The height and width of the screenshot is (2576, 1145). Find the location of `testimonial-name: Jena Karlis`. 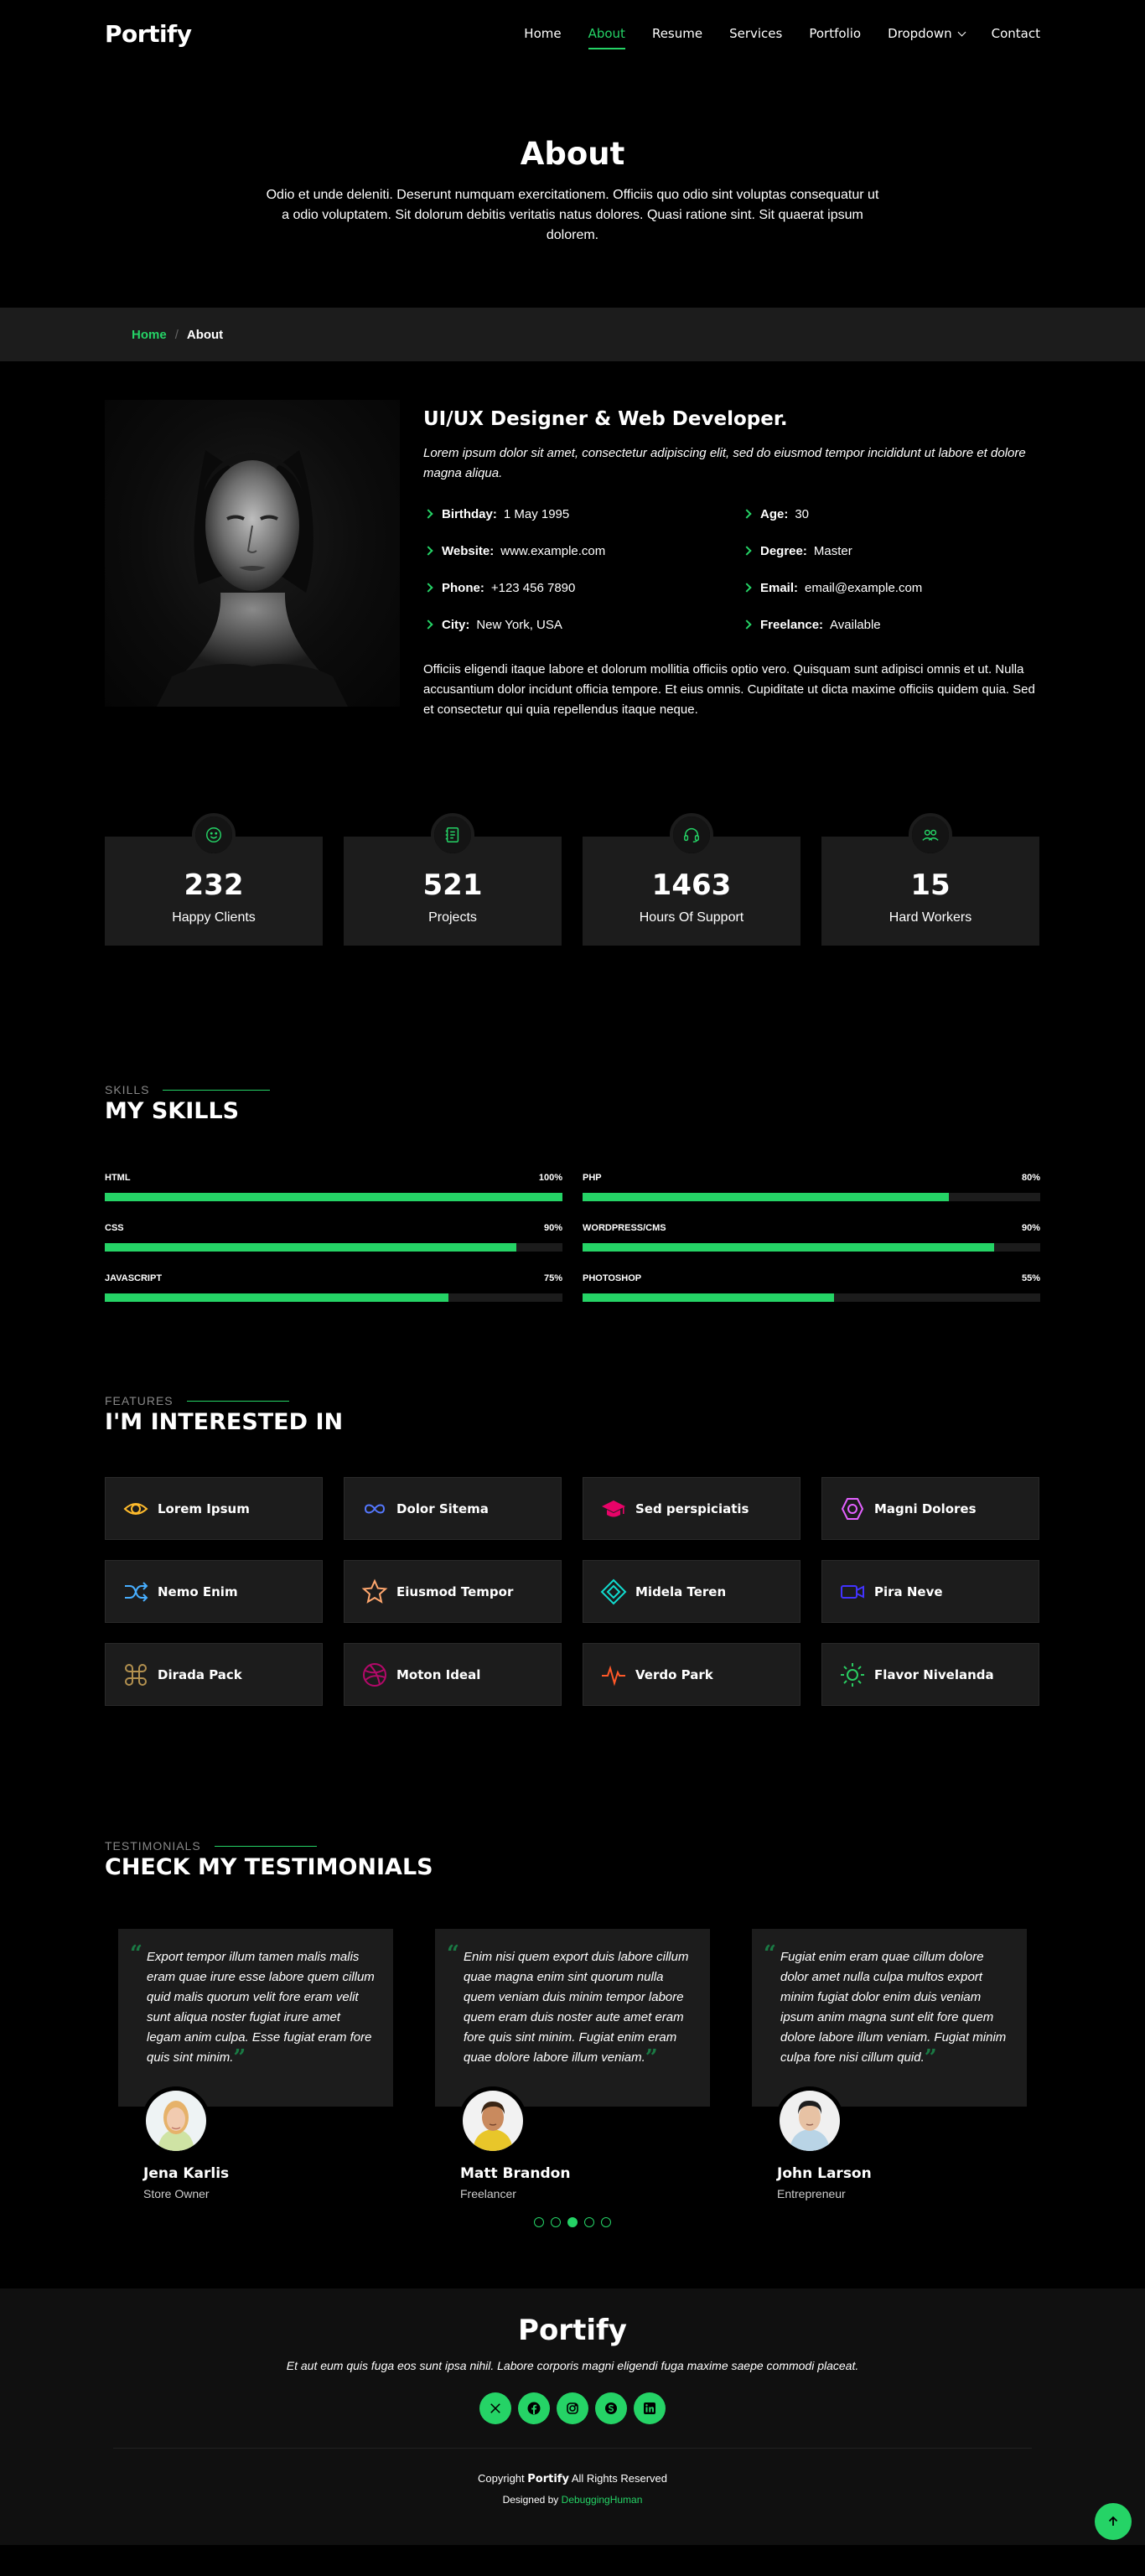

testimonial-name: Jena Karlis is located at coordinates (186, 2173).